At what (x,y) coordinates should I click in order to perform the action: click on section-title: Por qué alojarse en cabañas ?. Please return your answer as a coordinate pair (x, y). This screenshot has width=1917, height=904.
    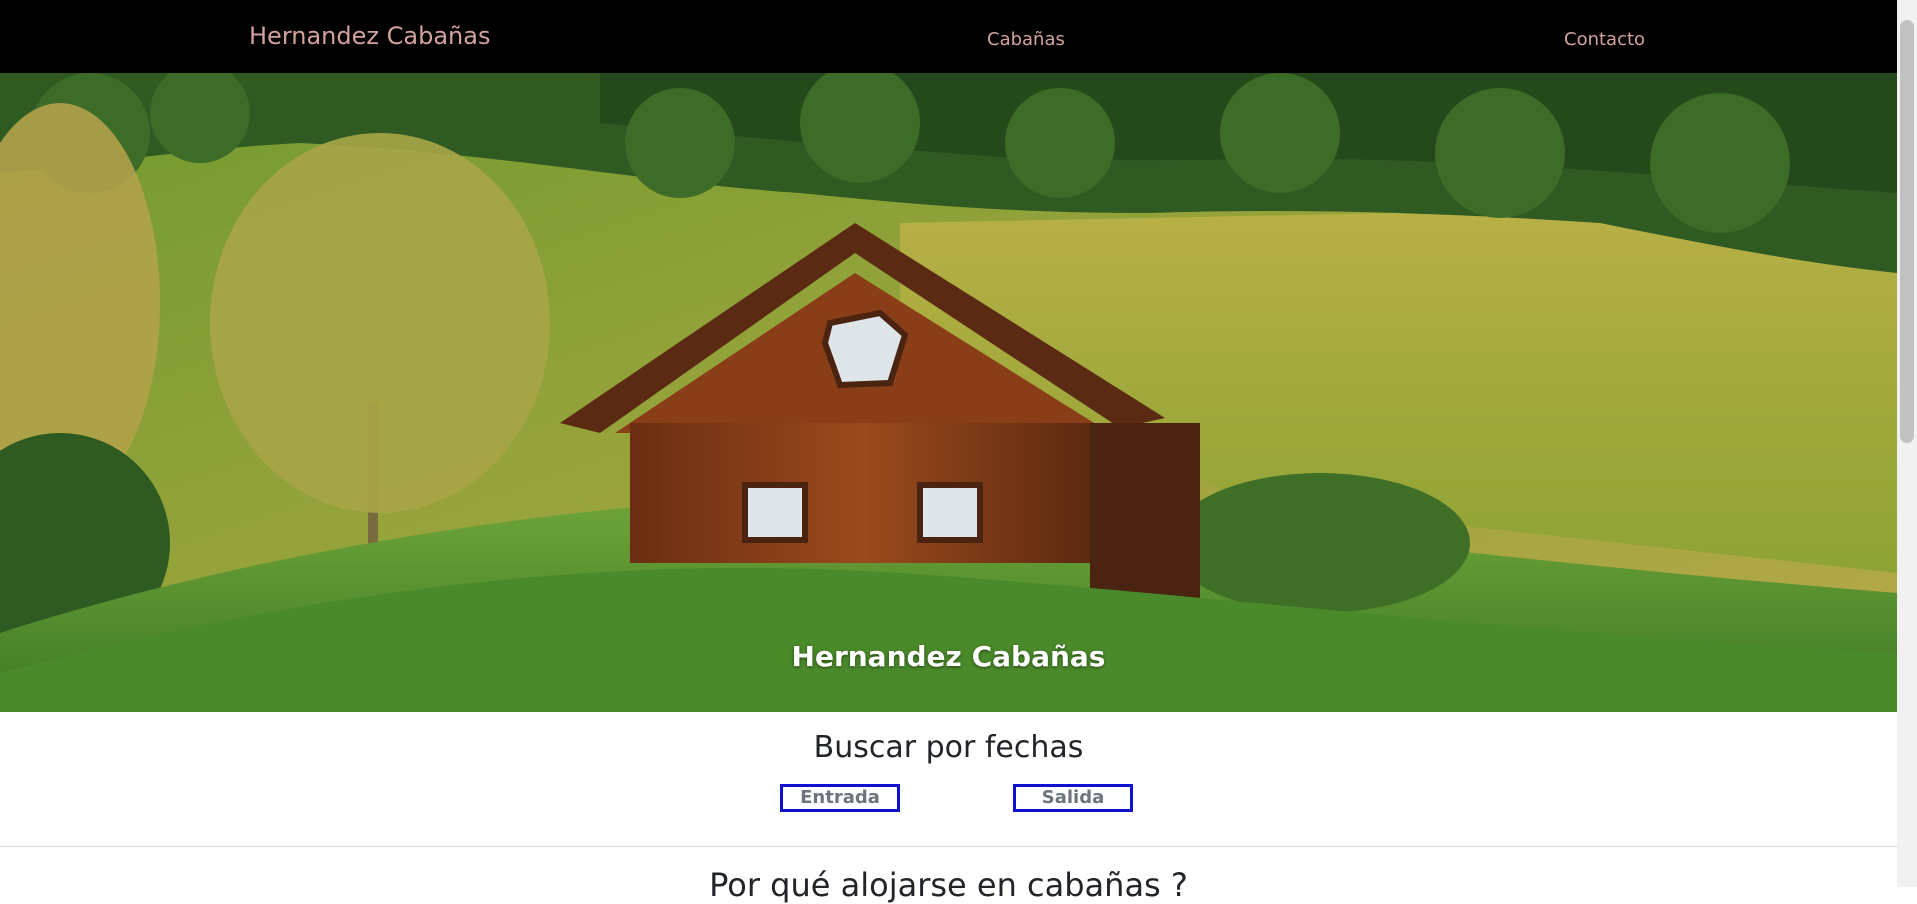
    Looking at the image, I should click on (948, 885).